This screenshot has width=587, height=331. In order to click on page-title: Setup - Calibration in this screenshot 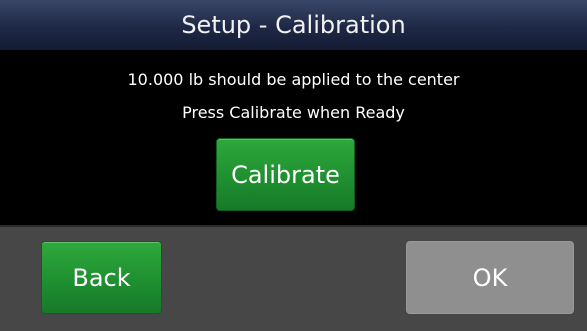, I will do `click(293, 25)`.